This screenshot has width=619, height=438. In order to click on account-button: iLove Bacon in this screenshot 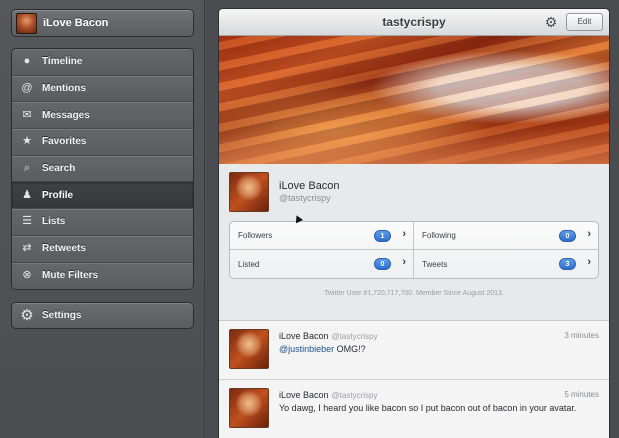, I will do `click(102, 23)`.